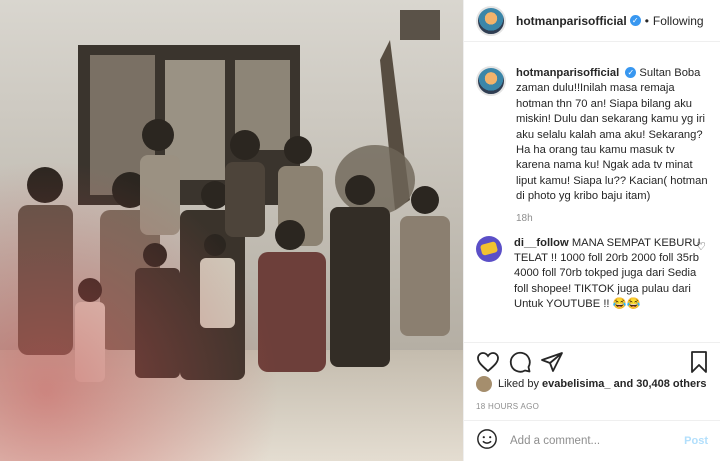  I want to click on comment-bubble-icon, so click(520, 364).